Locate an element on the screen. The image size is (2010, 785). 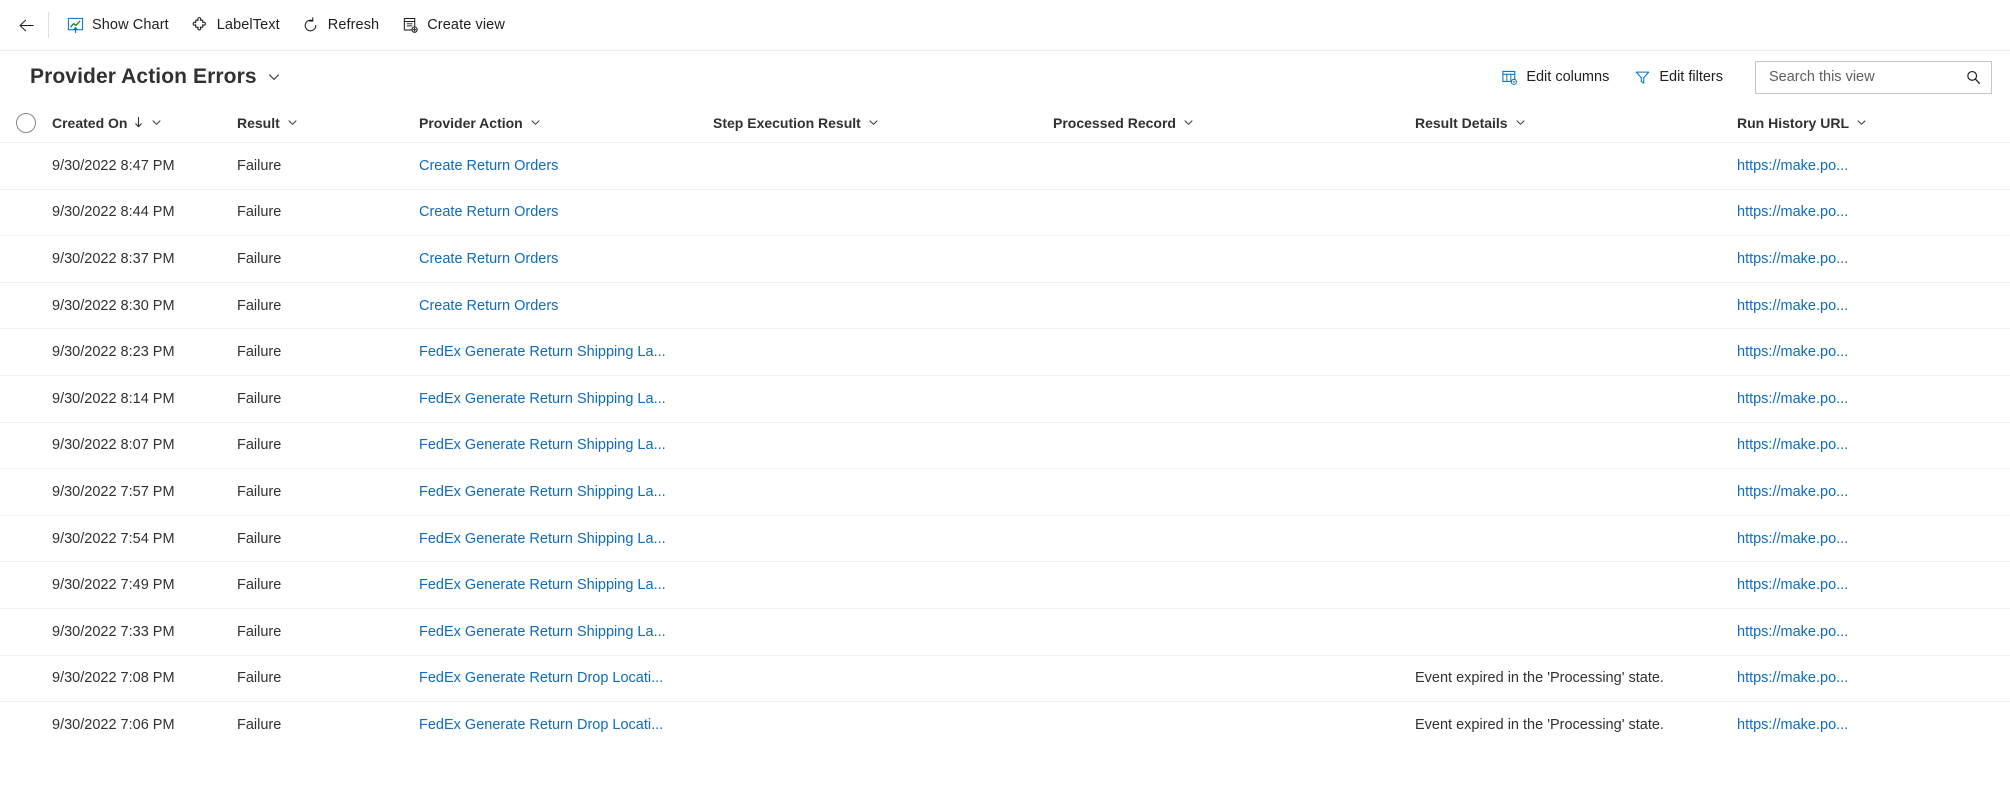
search-box is located at coordinates (1873, 77).